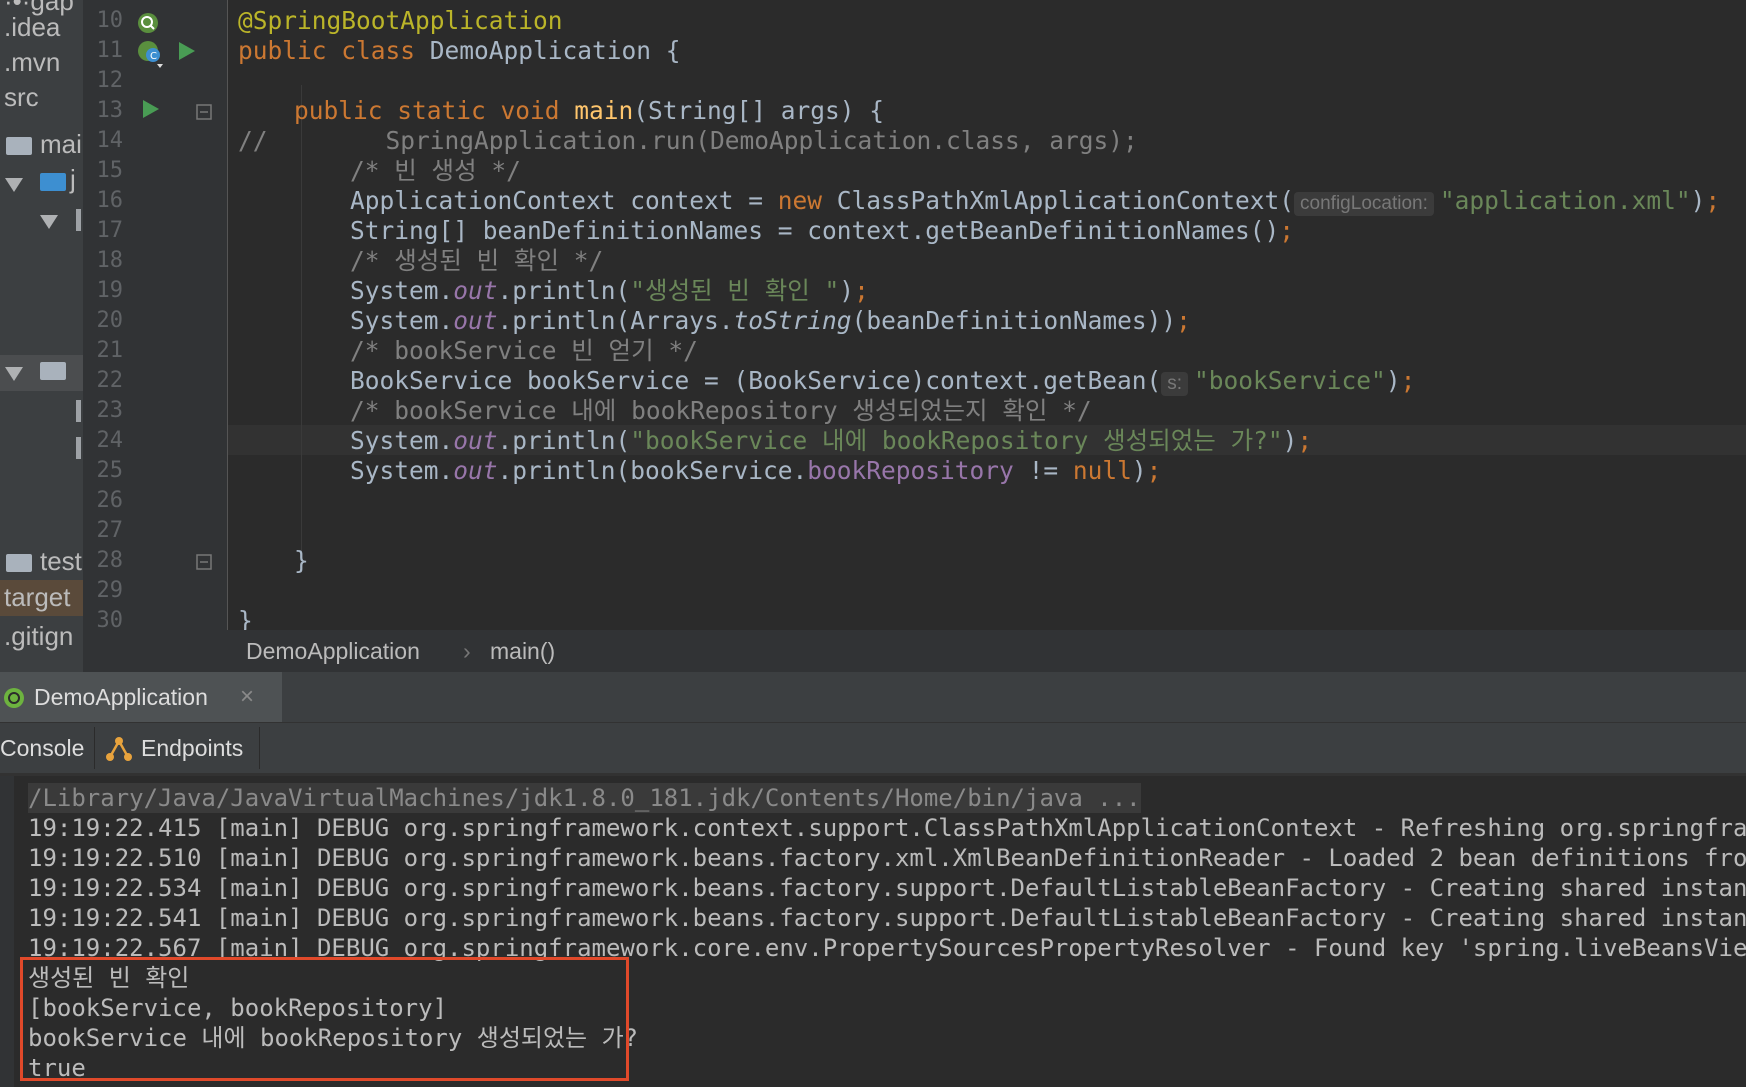 This screenshot has width=1746, height=1087. Describe the element at coordinates (1175, 384) in the screenshot. I see `parameter-hint: s:` at that location.